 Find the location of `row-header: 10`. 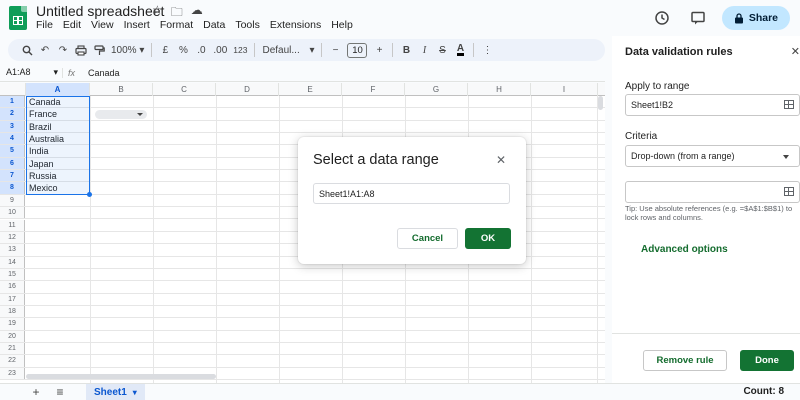

row-header: 10 is located at coordinates (12, 213).